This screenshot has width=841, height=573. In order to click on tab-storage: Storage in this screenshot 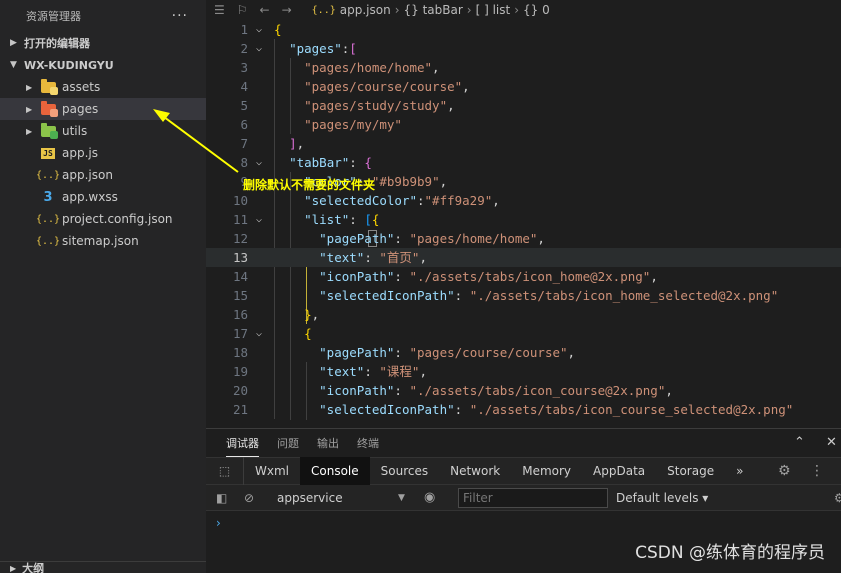, I will do `click(690, 471)`.